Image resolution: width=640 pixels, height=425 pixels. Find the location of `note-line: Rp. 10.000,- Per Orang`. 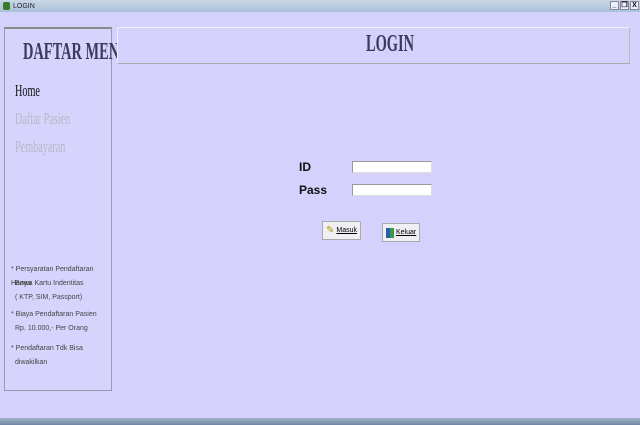

note-line: Rp. 10.000,- Per Orang is located at coordinates (51, 328).